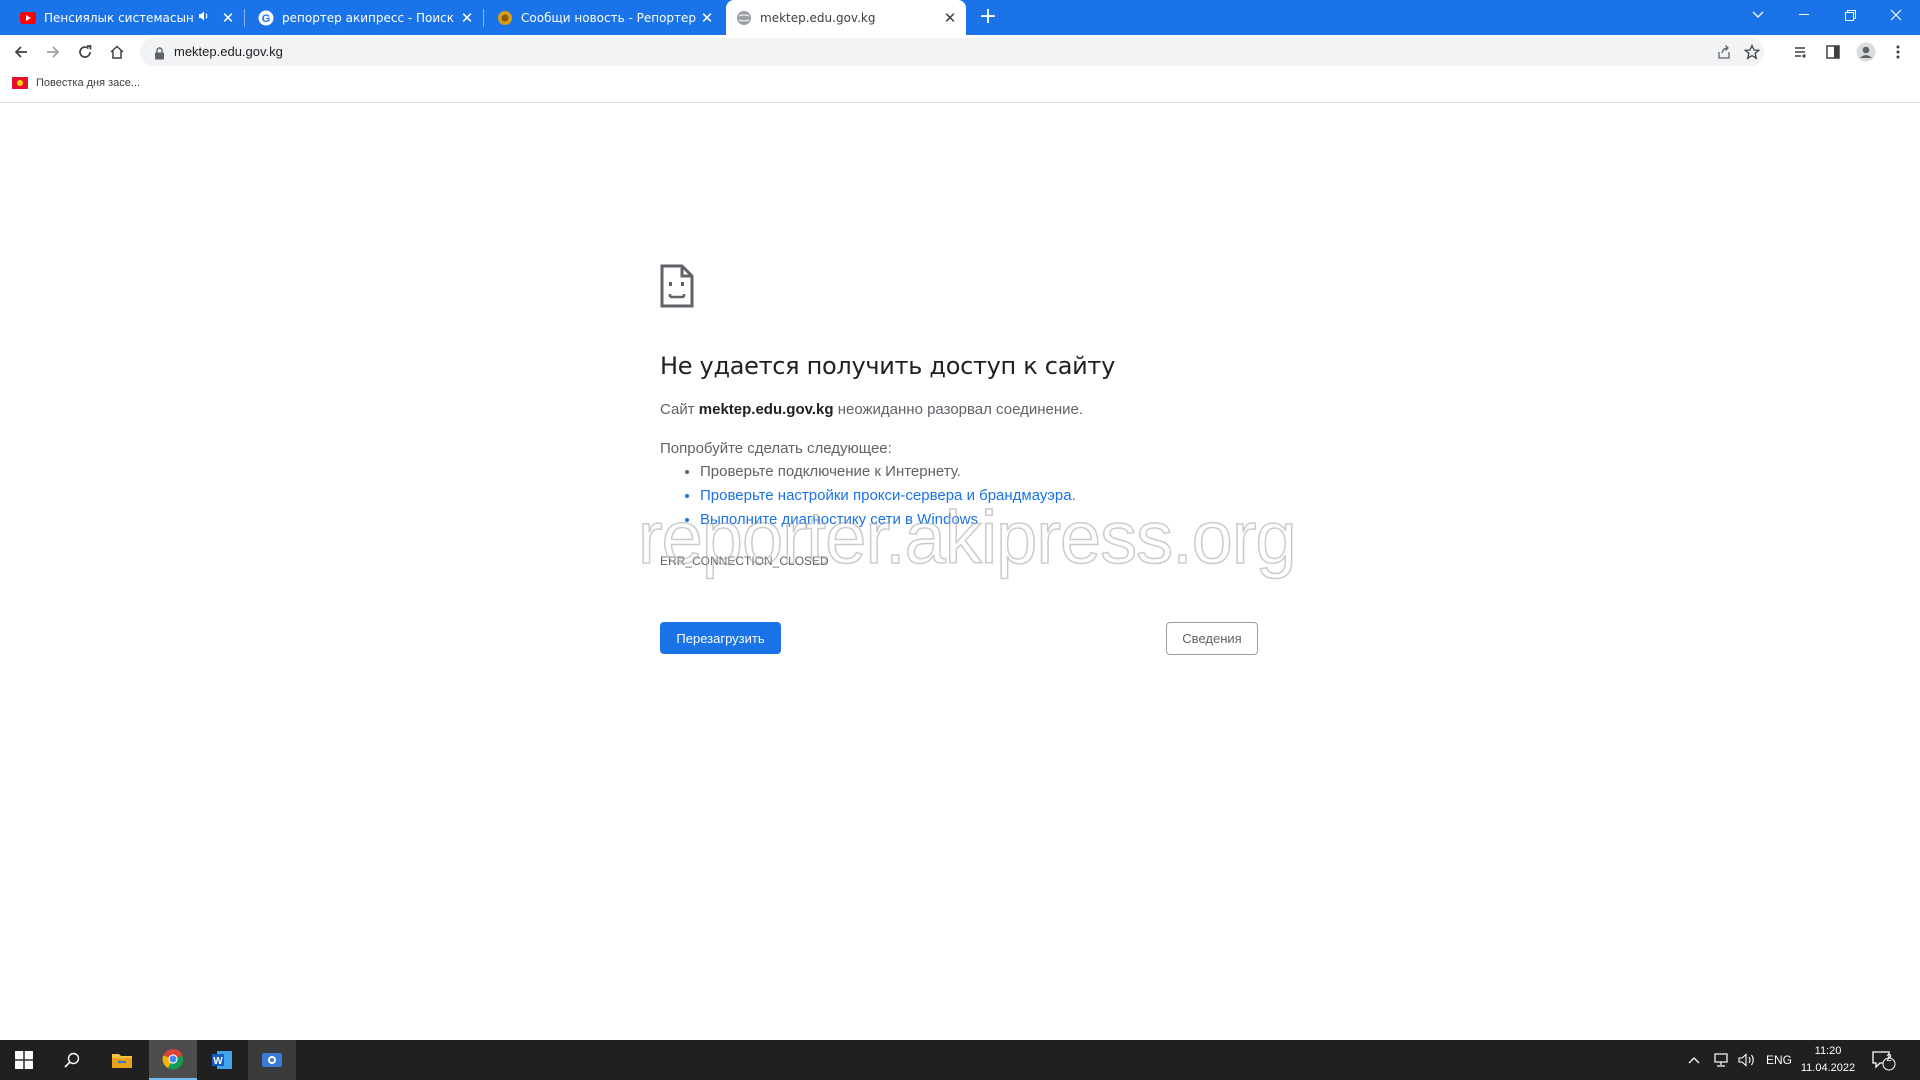  What do you see at coordinates (818, 17) in the screenshot?
I see `tab-title: mektep.edu.gov.kg` at bounding box center [818, 17].